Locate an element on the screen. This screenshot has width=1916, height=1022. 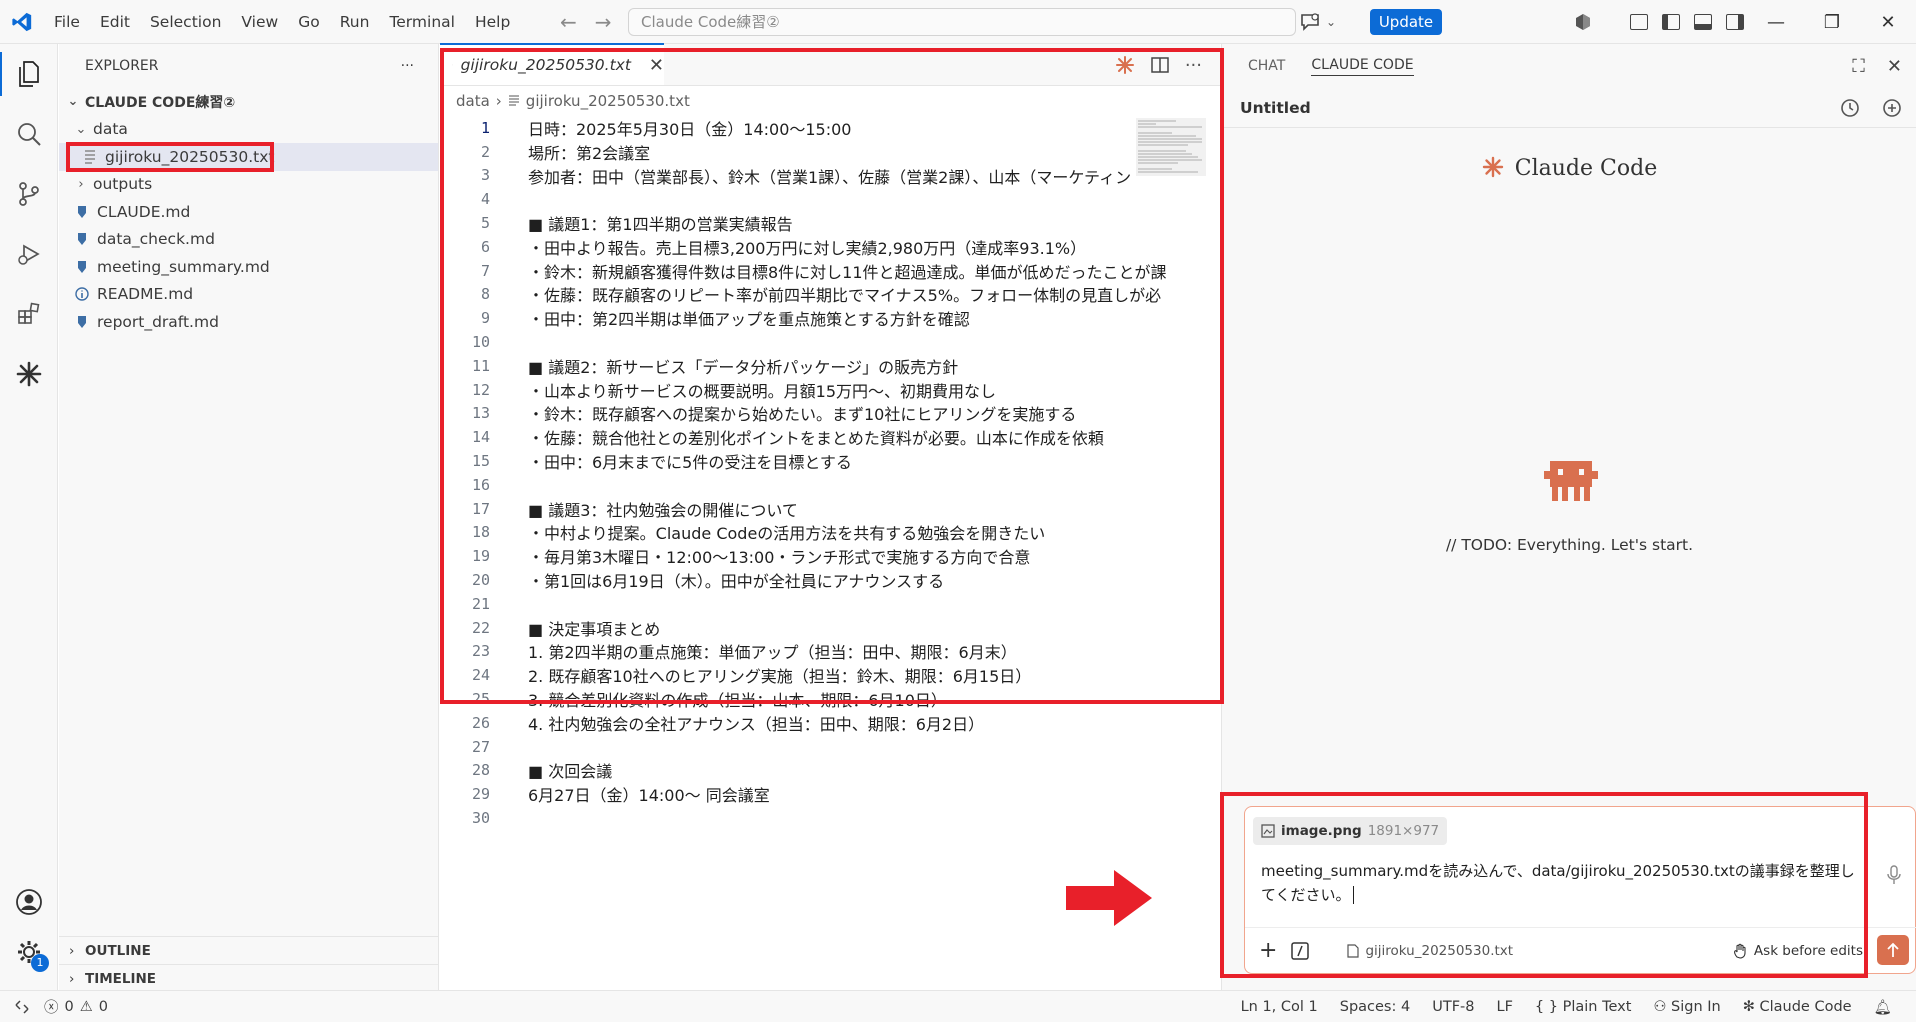
microphone-icon is located at coordinates (1894, 875).